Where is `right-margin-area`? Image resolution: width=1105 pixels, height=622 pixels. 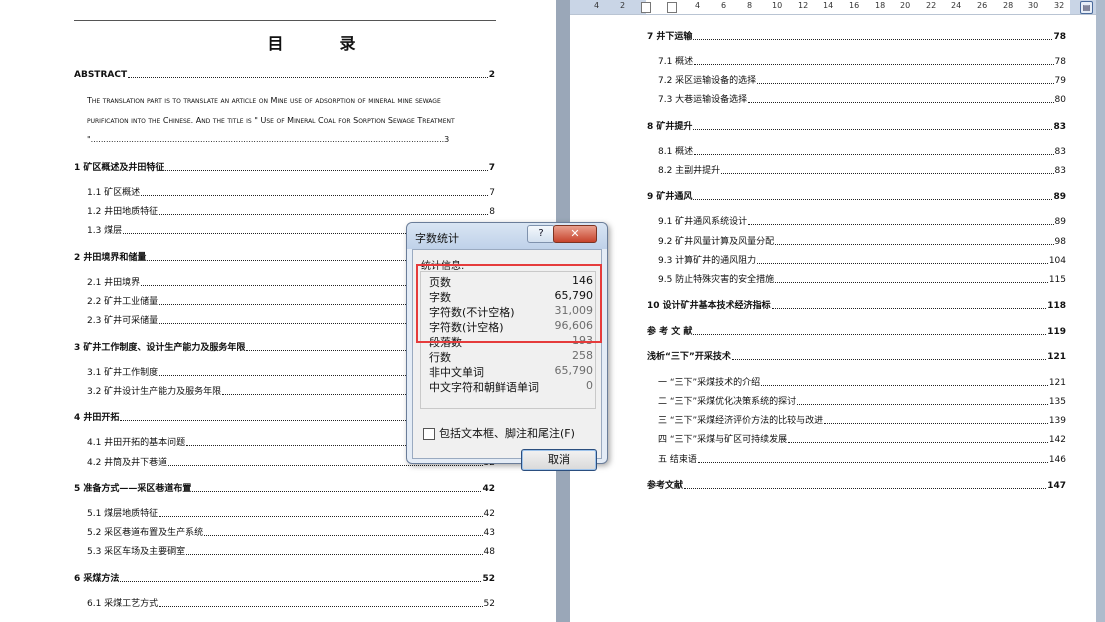 right-margin-area is located at coordinates (1100, 311).